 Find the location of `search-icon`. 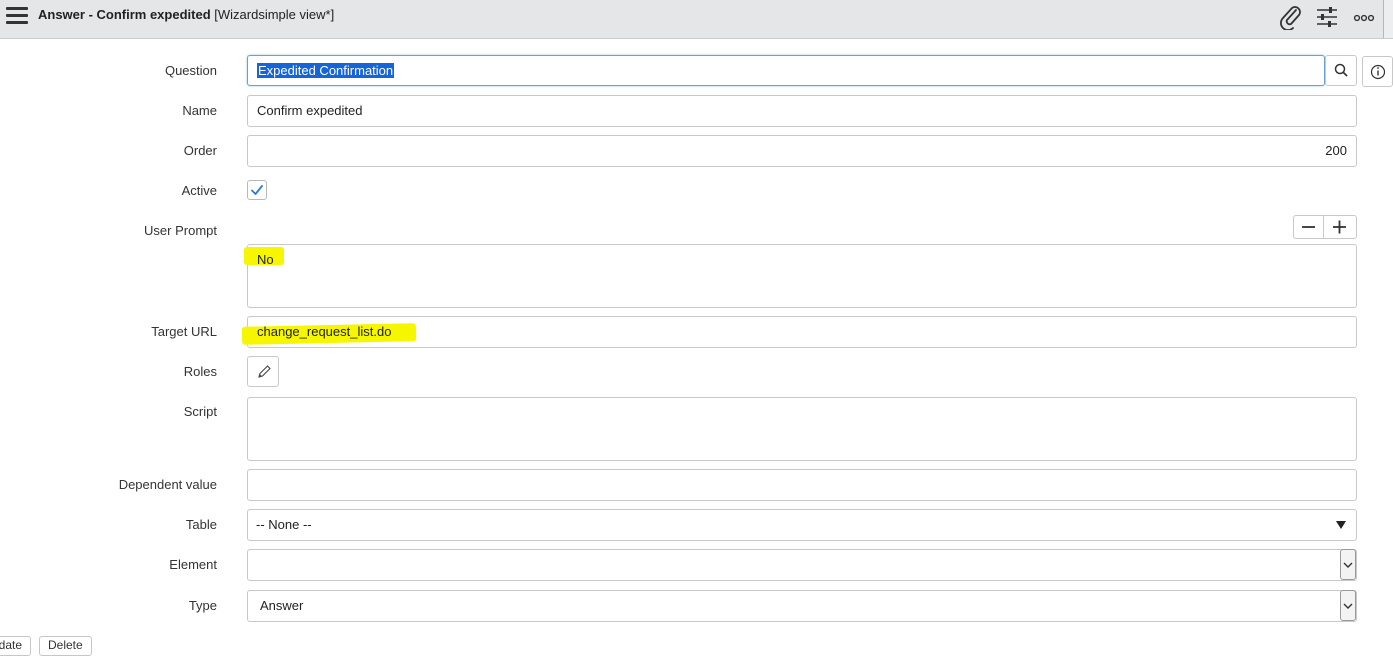

search-icon is located at coordinates (1341, 70).